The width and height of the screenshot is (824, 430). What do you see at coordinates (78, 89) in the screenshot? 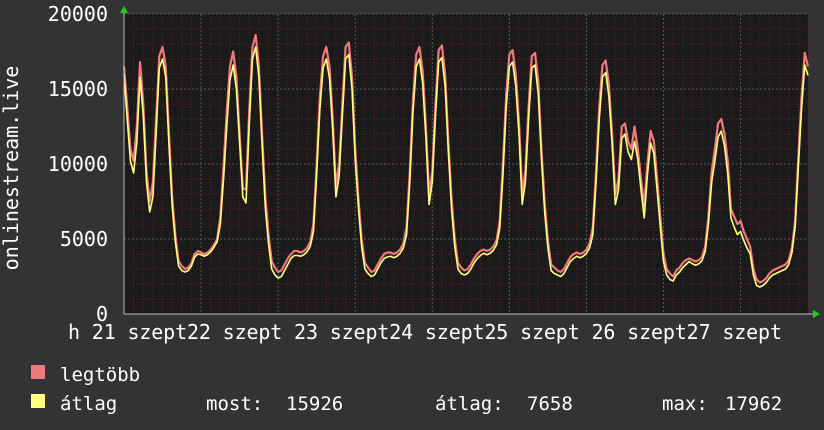
I see `y-tick-label: 15000` at bounding box center [78, 89].